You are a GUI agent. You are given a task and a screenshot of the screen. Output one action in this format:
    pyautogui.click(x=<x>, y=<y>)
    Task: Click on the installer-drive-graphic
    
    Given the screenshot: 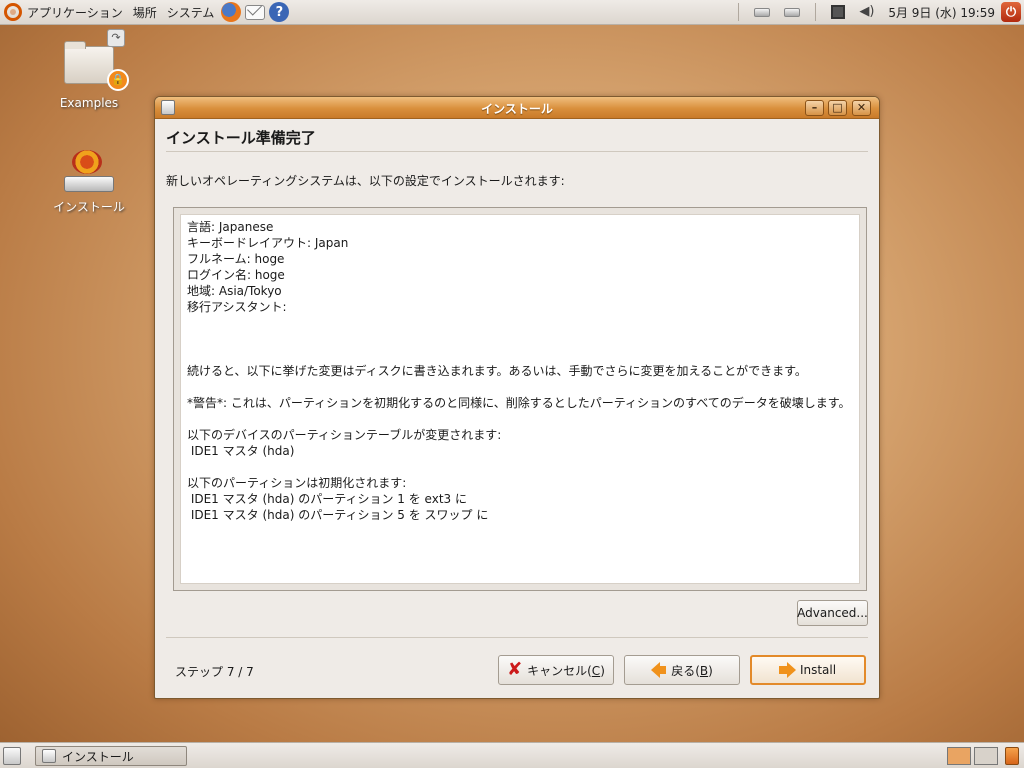 What is the action you would take?
    pyautogui.click(x=89, y=184)
    